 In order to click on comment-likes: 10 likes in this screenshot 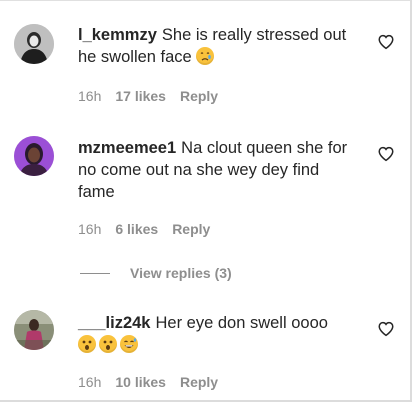, I will do `click(140, 382)`.